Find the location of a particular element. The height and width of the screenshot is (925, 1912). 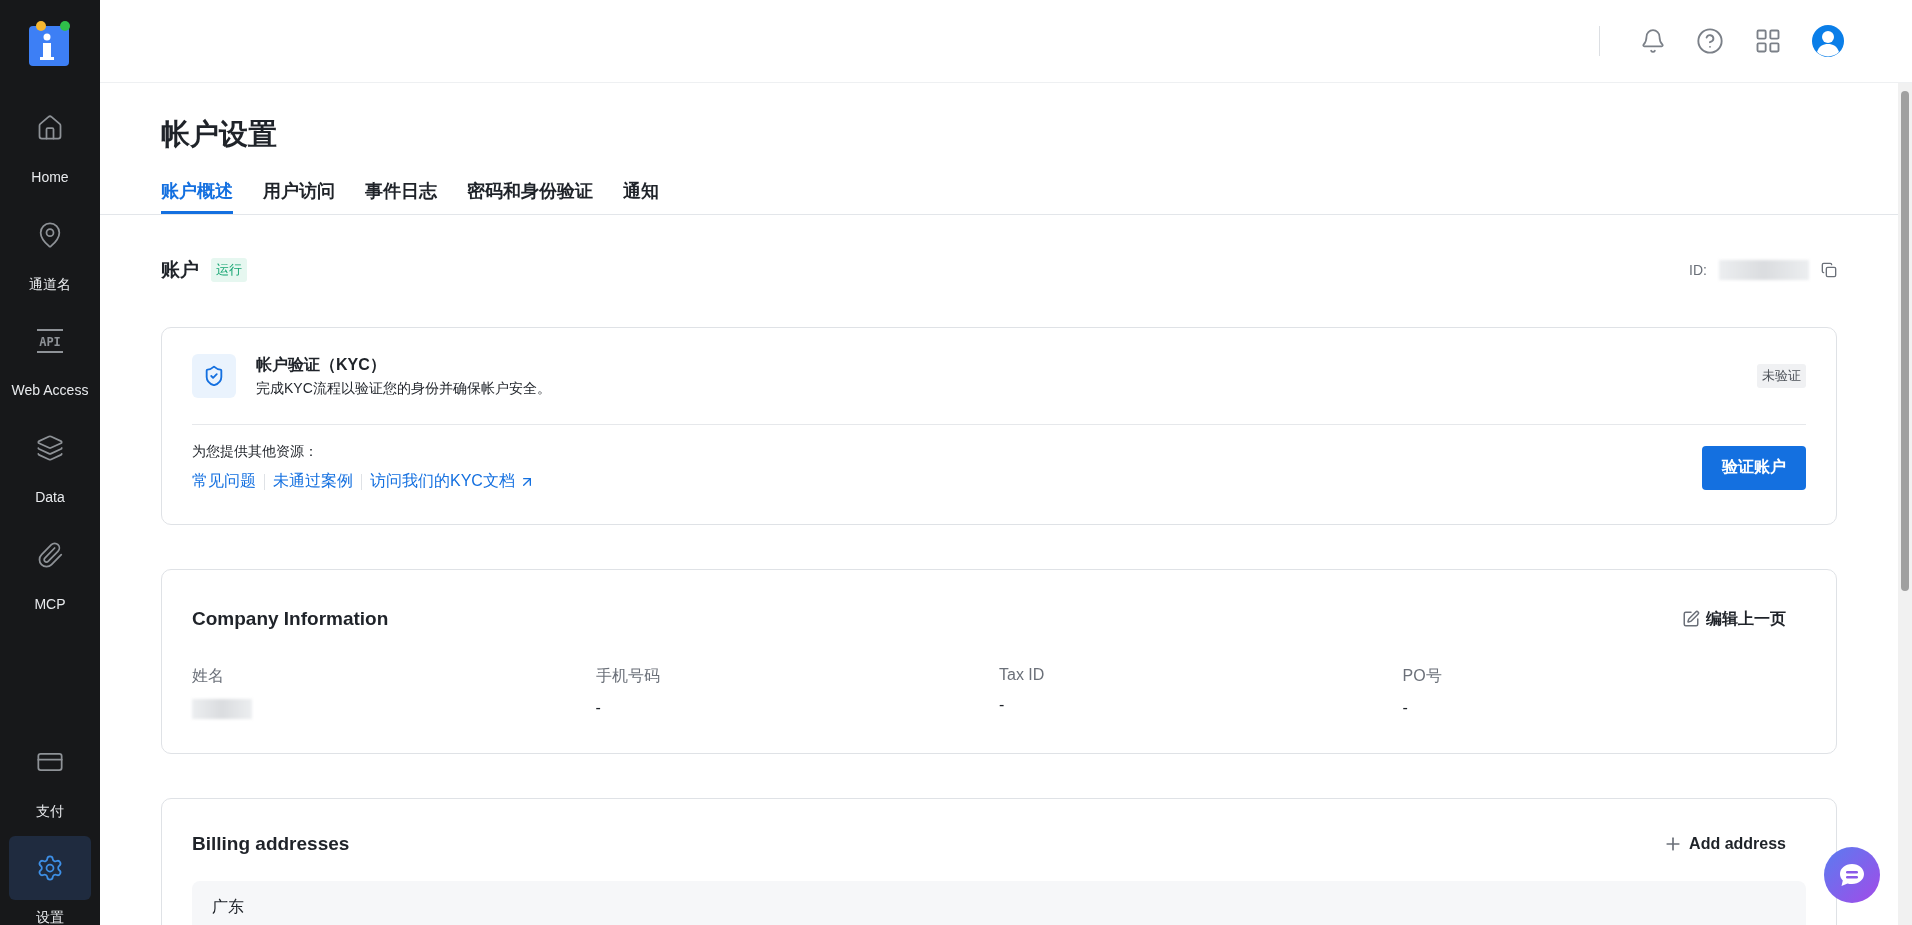

add-address-button: Add address is located at coordinates (1734, 844).